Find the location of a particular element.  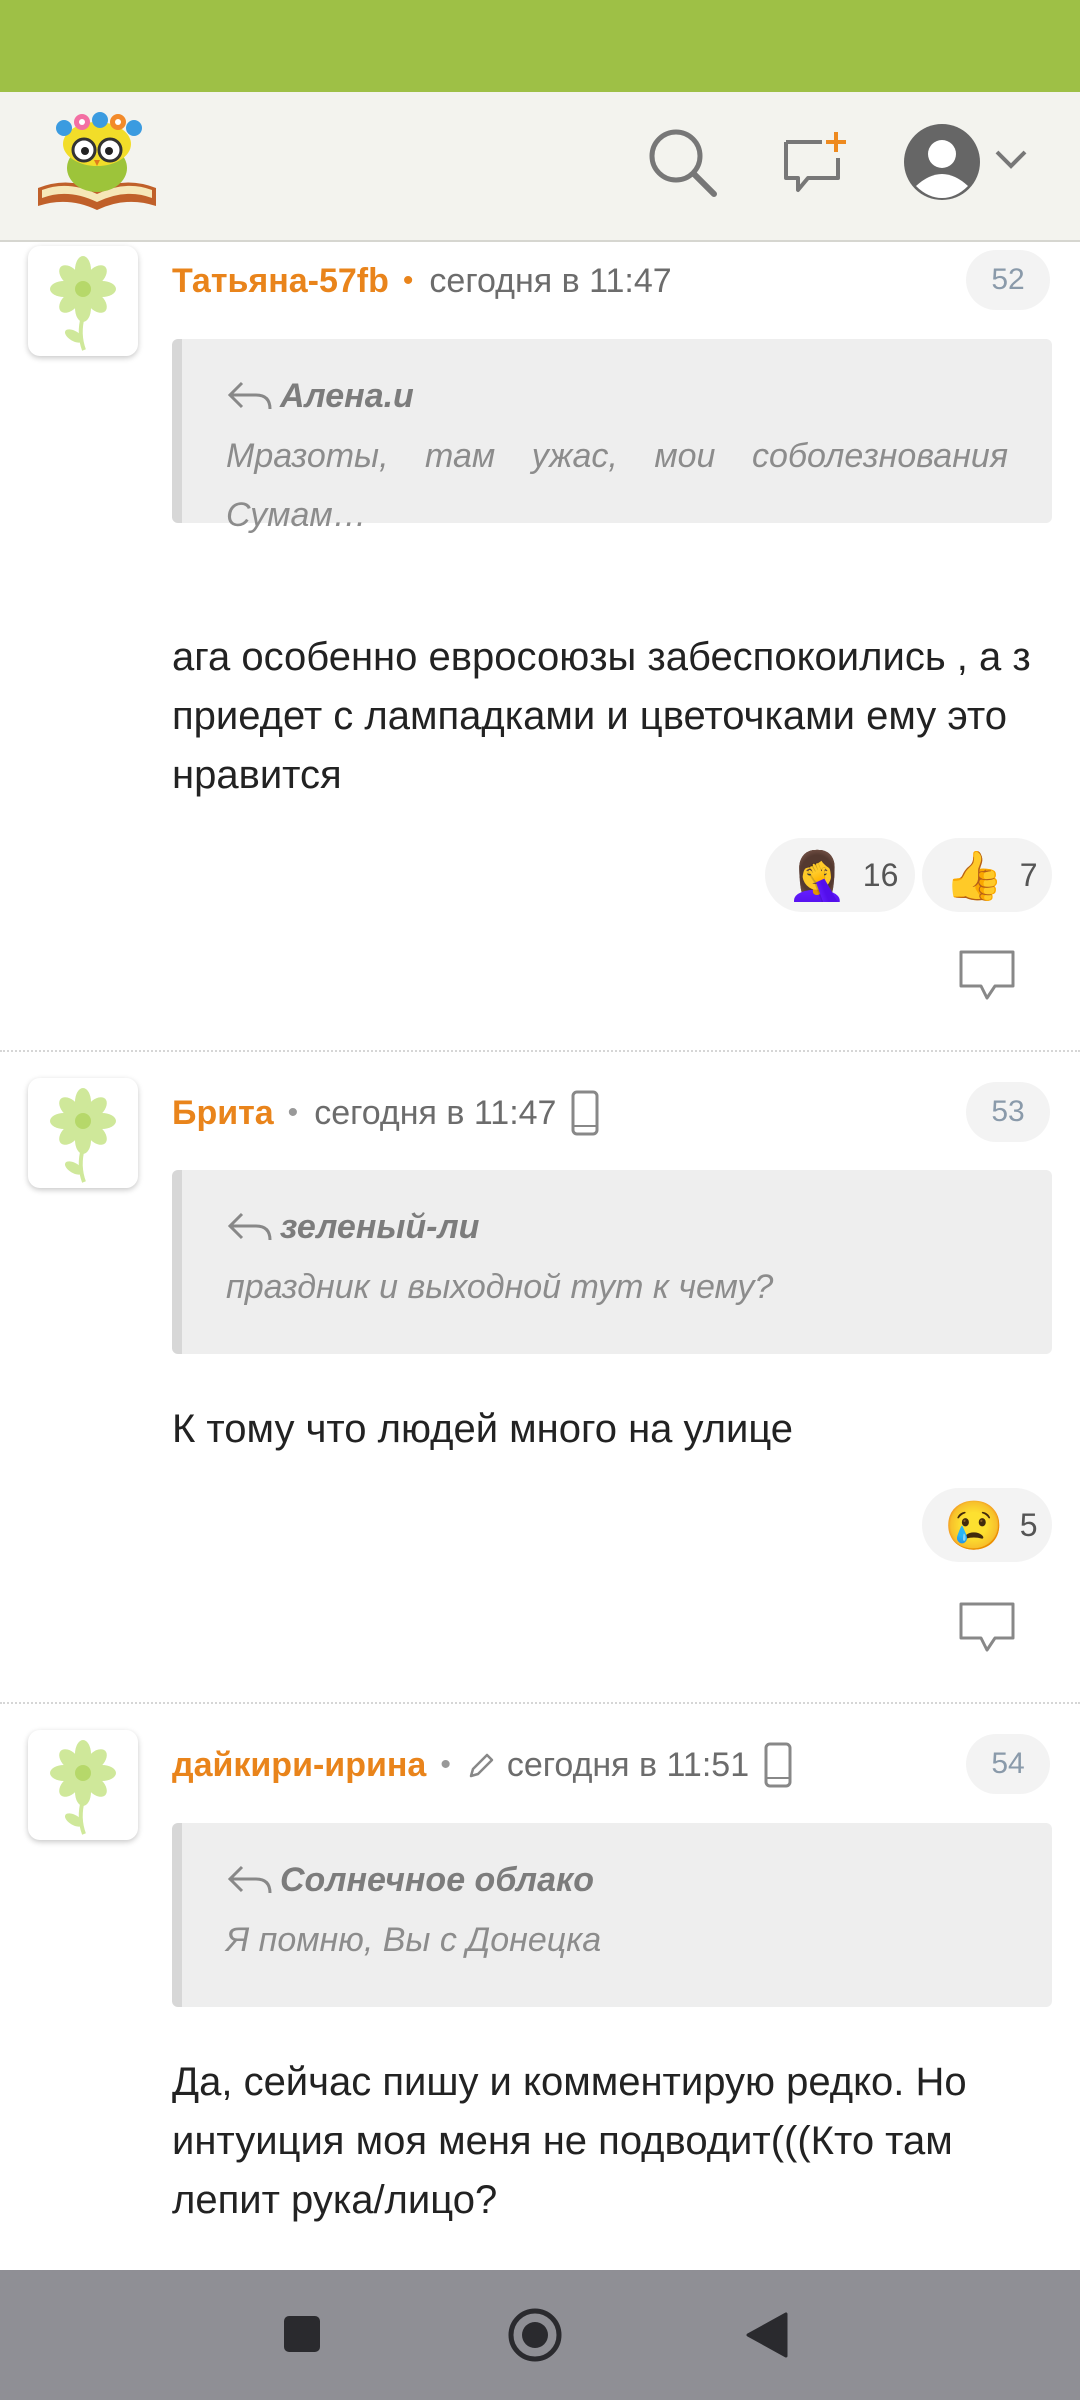

comment-author: Татьяна-57fb is located at coordinates (280, 281).